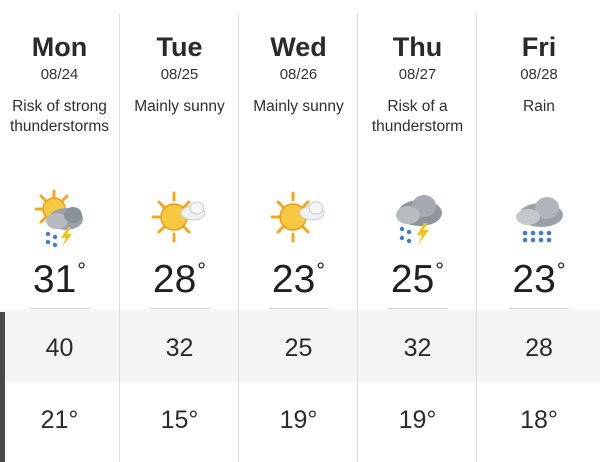 The height and width of the screenshot is (462, 600). I want to click on low-temperature: 18°, so click(539, 420).